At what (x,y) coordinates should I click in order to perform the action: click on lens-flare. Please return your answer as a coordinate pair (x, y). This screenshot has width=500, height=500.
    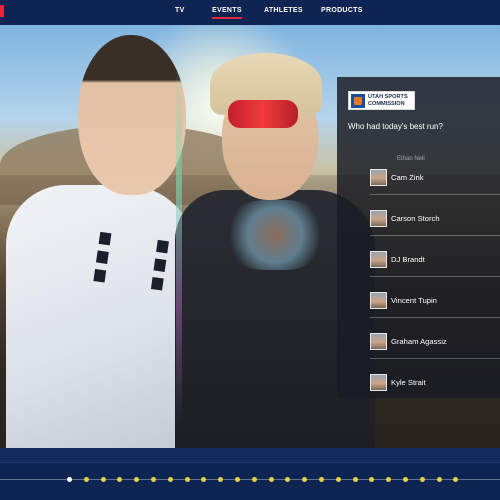
    Looking at the image, I should click on (179, 245).